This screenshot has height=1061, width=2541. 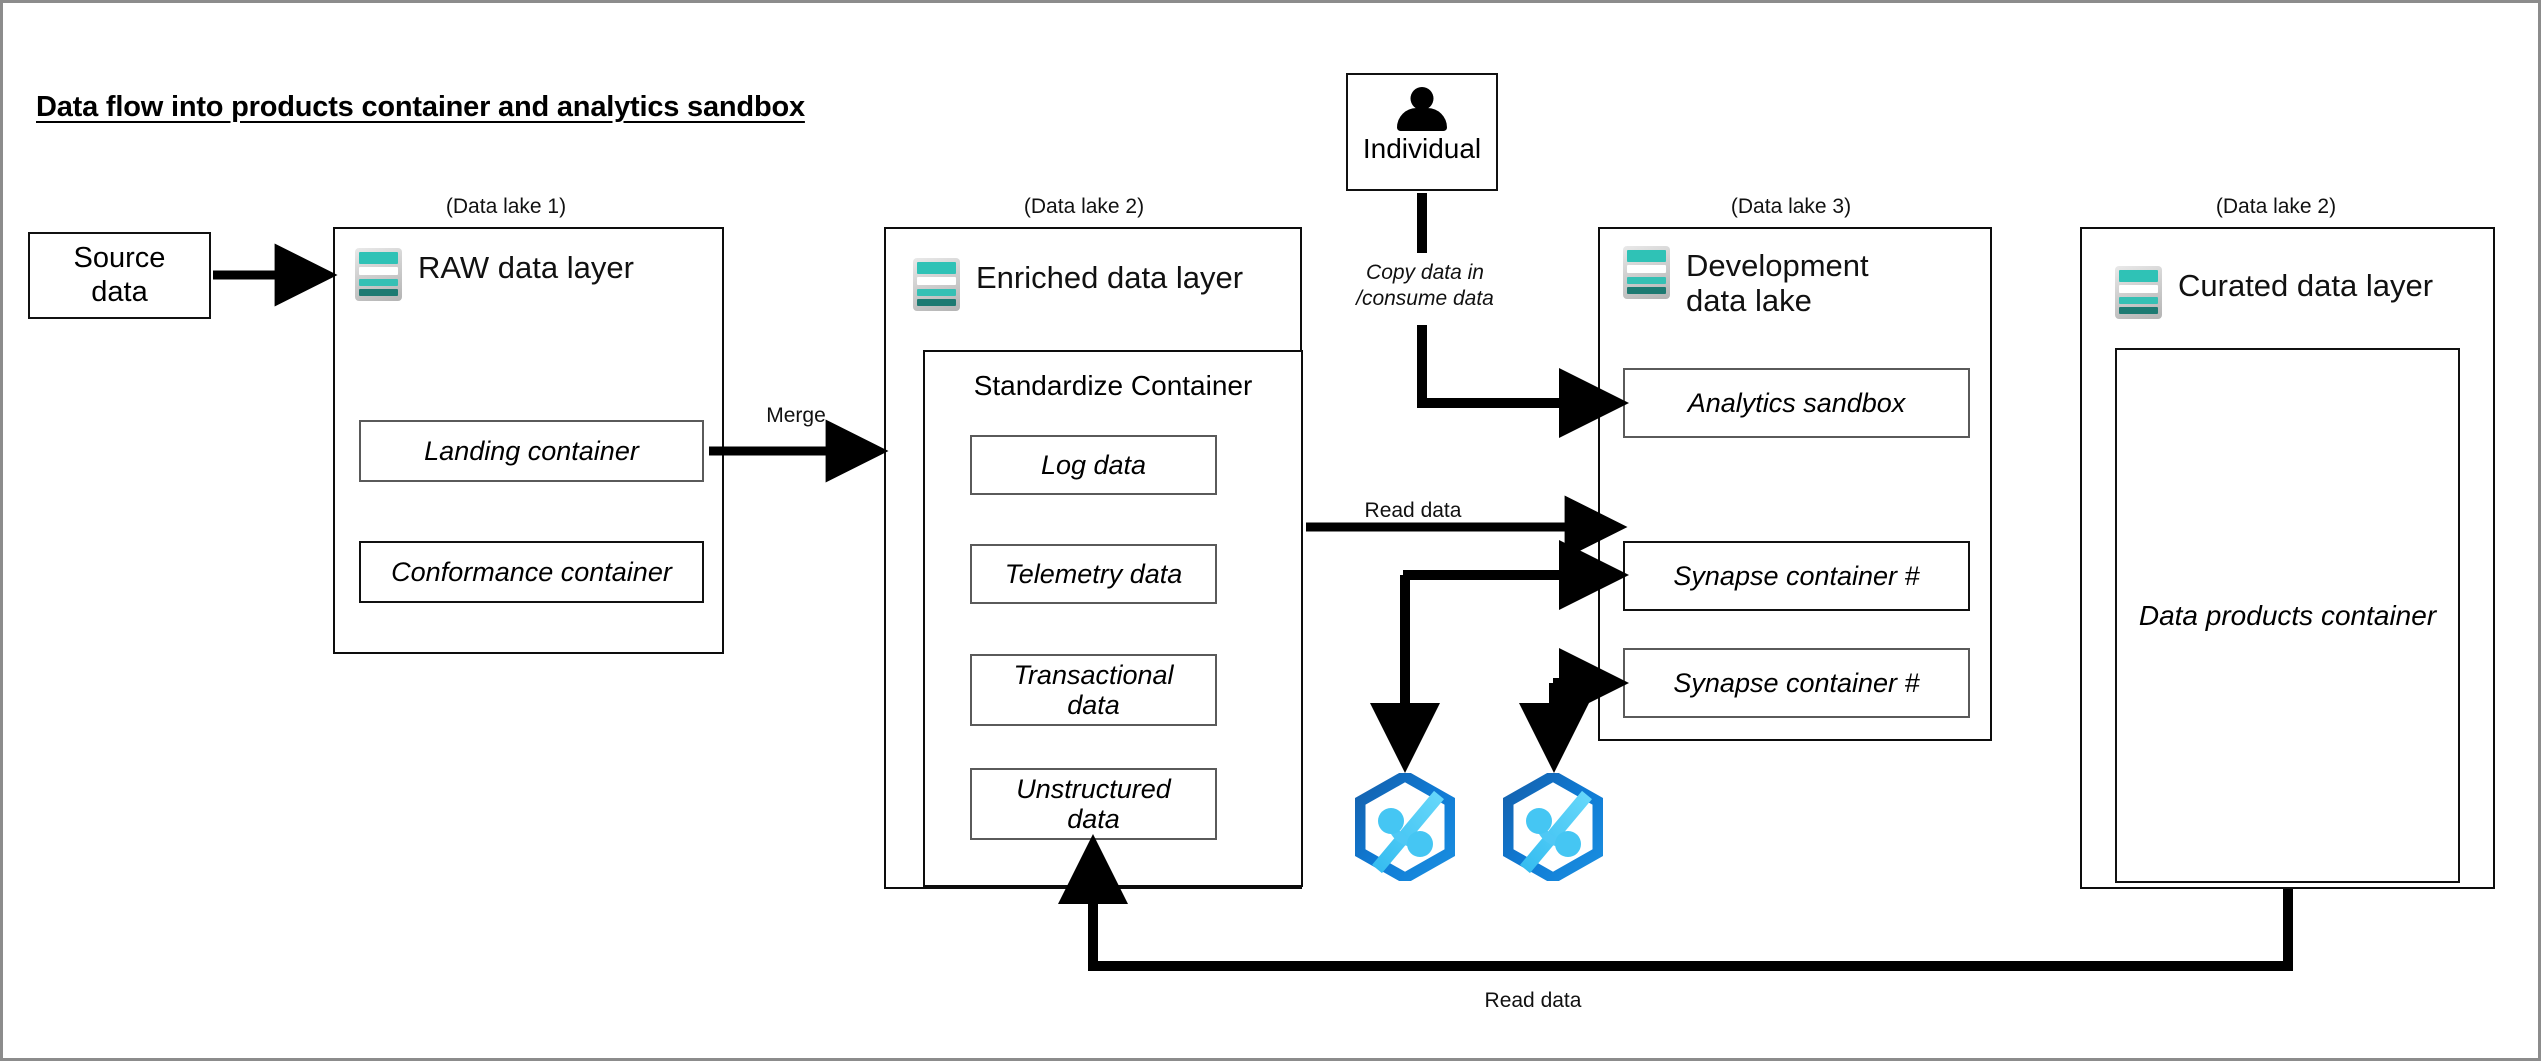 I want to click on read-data-top-label: Read data, so click(x=1413, y=510).